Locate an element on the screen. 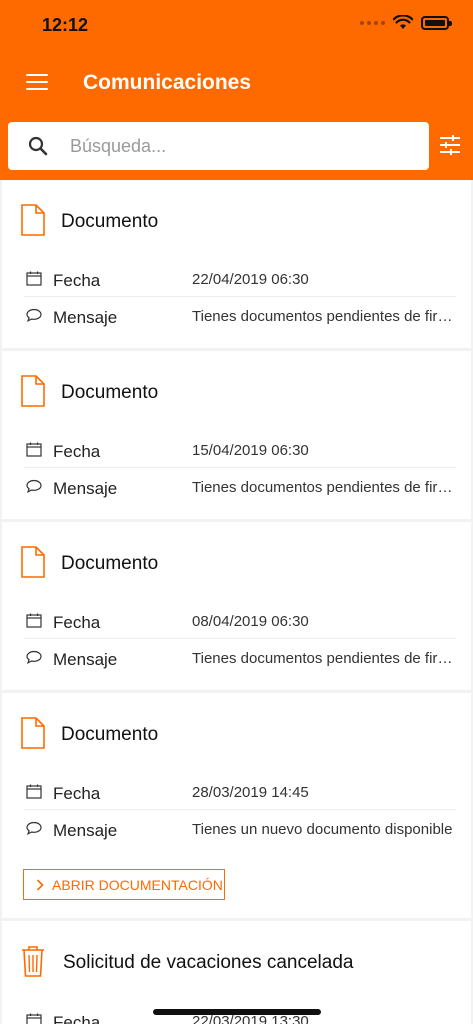 This screenshot has width=473, height=1024. date-row: Fecha 08/04/2019 06:30 is located at coordinates (240, 621).